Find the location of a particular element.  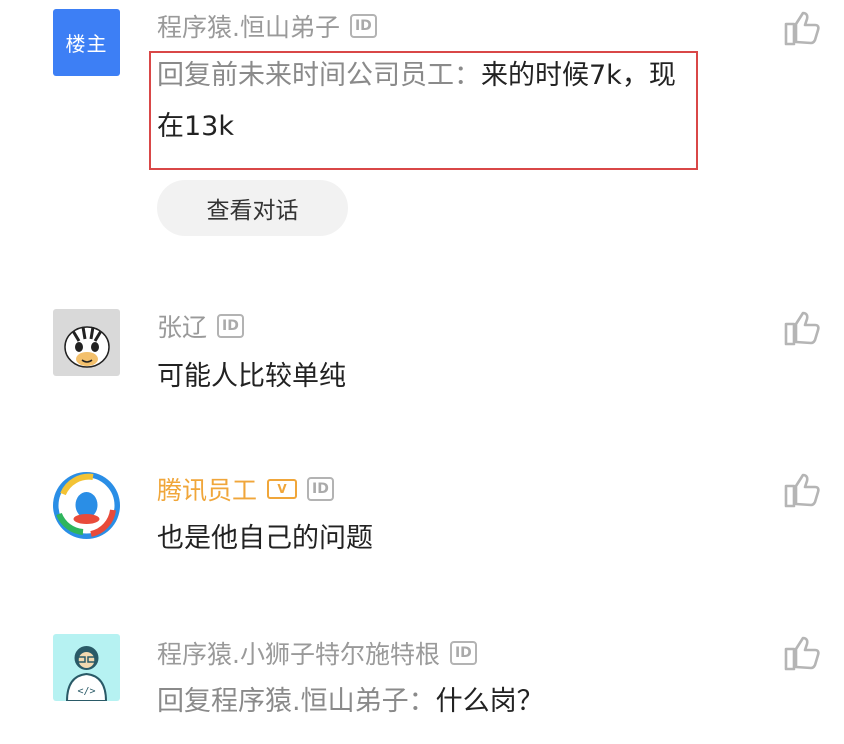

comment-text: 可能人比较单纯 is located at coordinates (251, 376).